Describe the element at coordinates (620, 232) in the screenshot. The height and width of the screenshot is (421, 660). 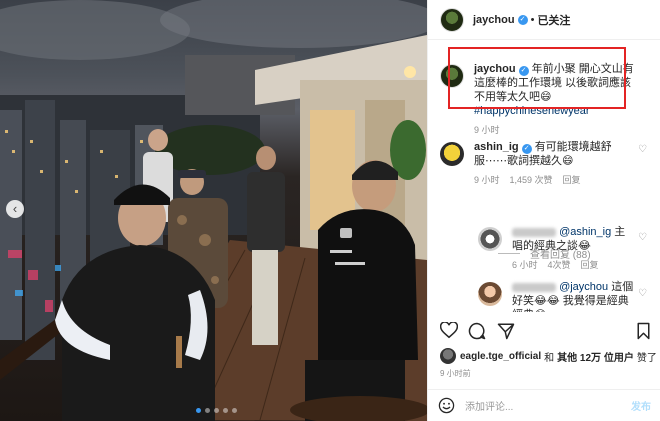
I see `reply-text-a: 主` at that location.